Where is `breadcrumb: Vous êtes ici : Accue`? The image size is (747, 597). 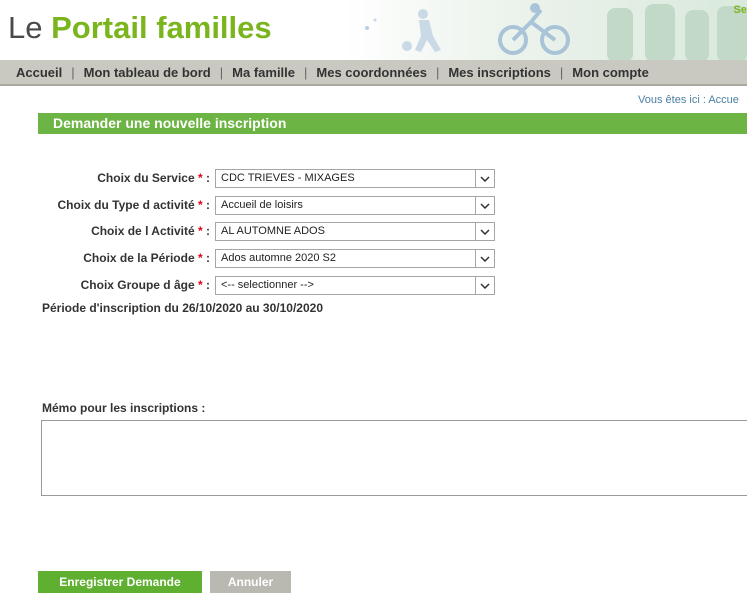
breadcrumb: Vous êtes ici : Accue is located at coordinates (688, 100).